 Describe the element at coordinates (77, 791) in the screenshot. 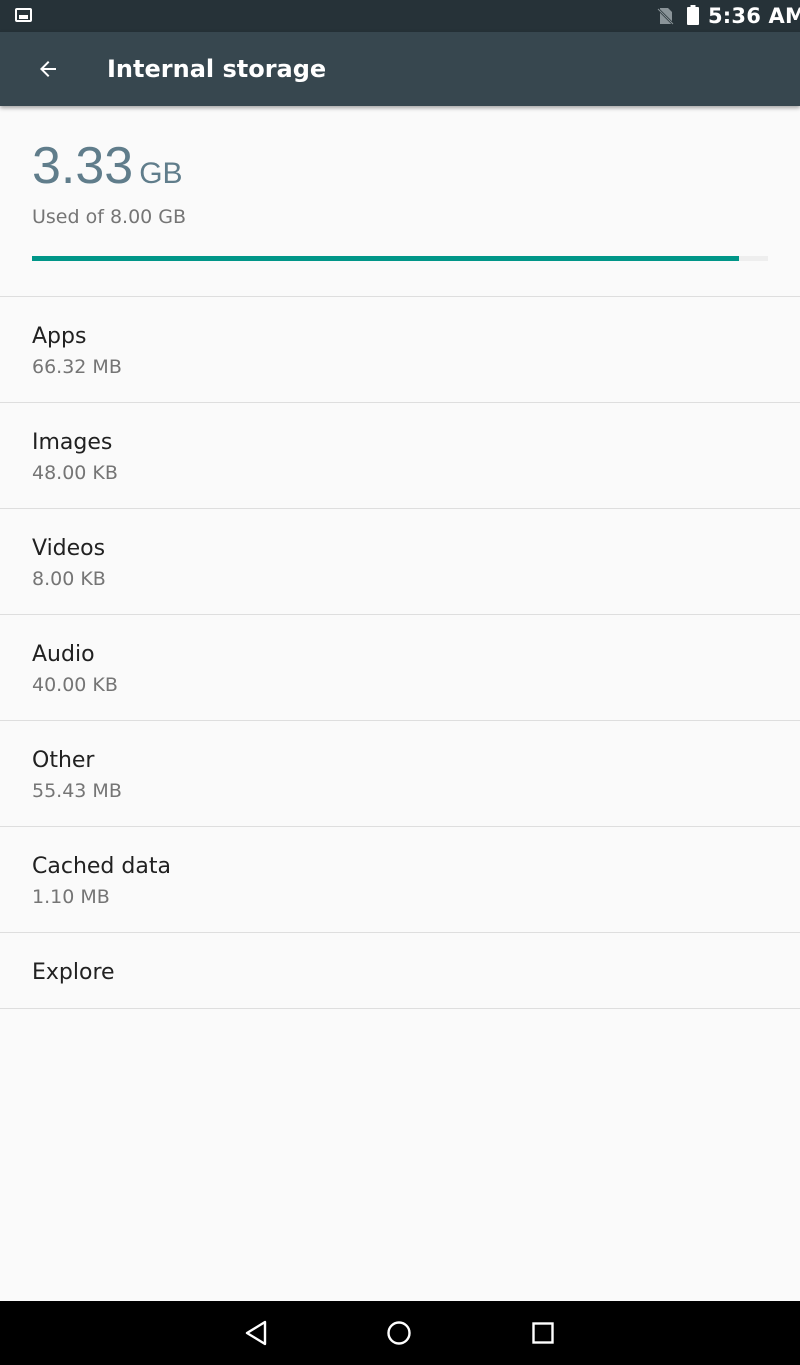

I see `category-size: 55.43 MB` at that location.